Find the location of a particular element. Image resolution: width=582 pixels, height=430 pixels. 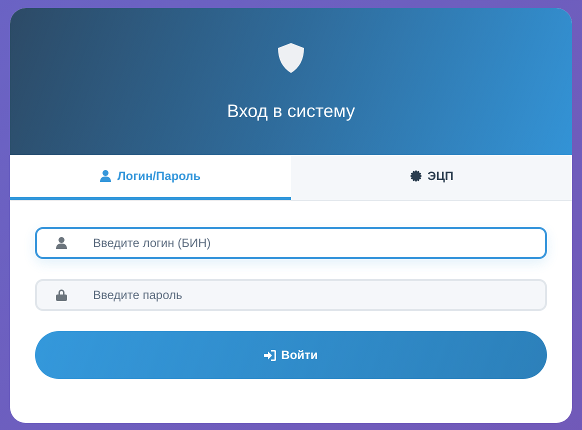

badge-icon is located at coordinates (416, 176).